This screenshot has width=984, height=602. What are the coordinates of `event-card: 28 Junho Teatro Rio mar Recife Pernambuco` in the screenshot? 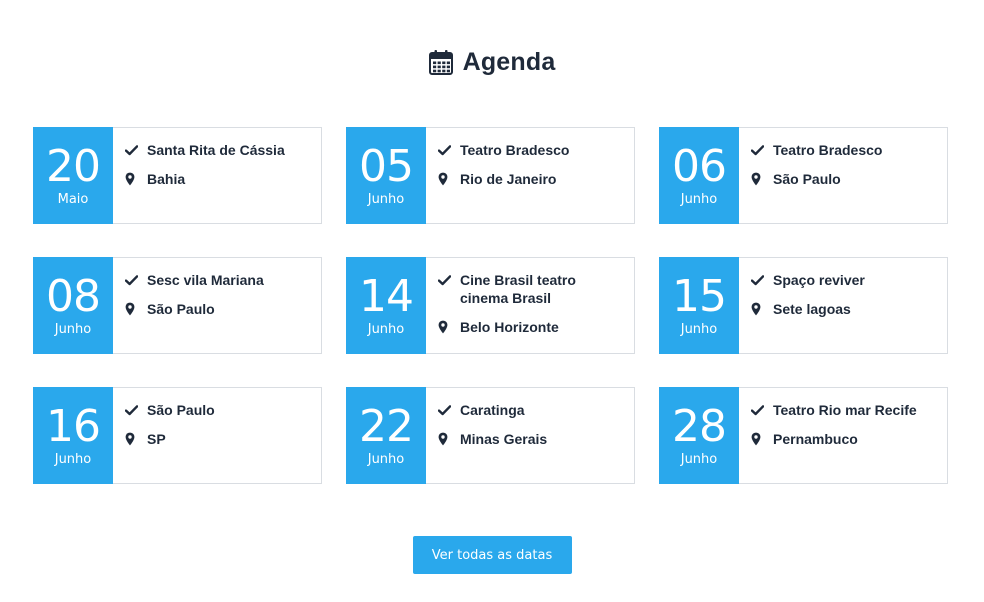 It's located at (803, 435).